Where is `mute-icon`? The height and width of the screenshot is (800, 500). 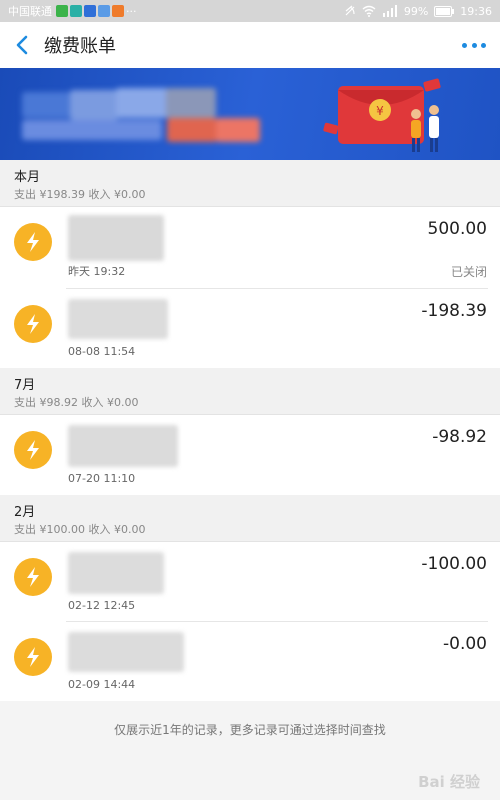 mute-icon is located at coordinates (350, 10).